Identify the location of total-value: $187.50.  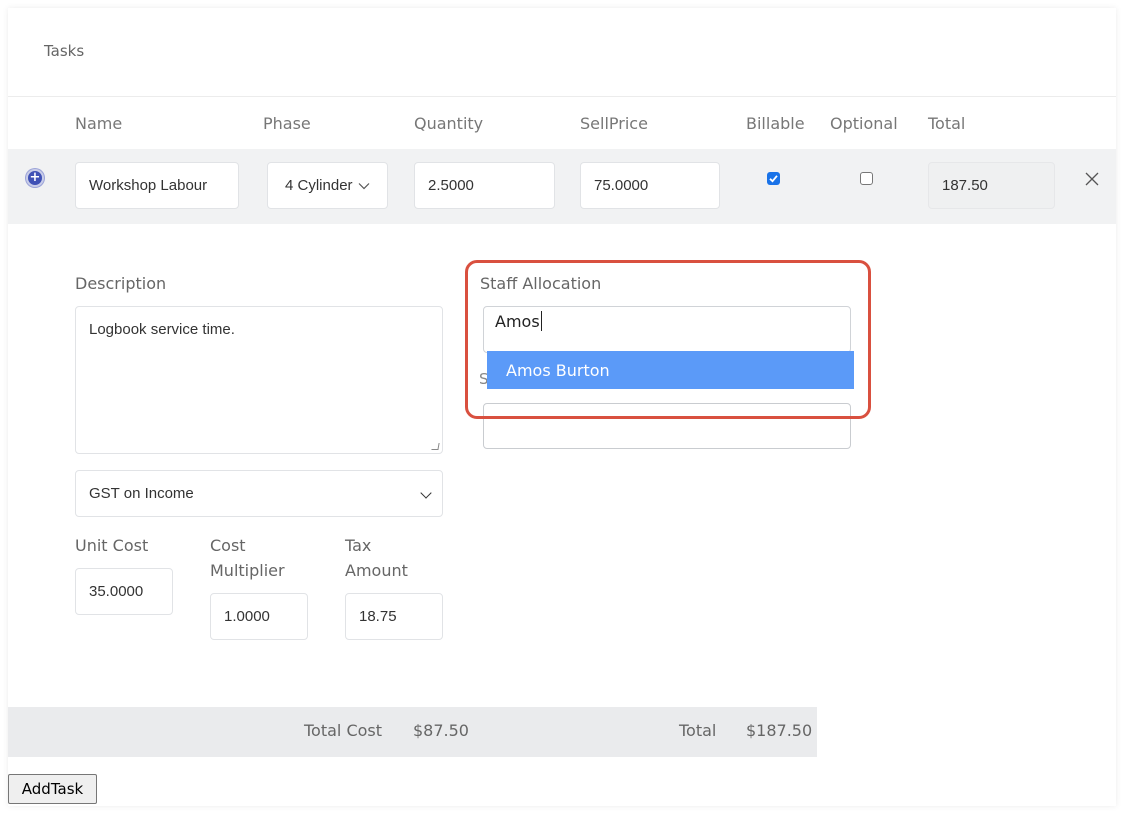
(779, 730).